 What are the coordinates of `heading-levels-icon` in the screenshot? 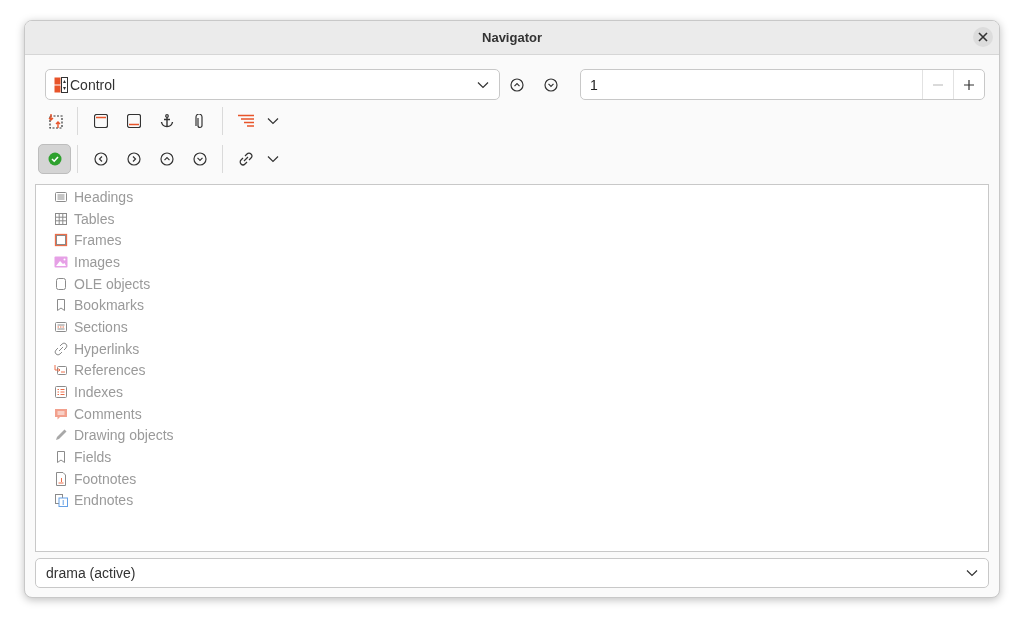 It's located at (245, 121).